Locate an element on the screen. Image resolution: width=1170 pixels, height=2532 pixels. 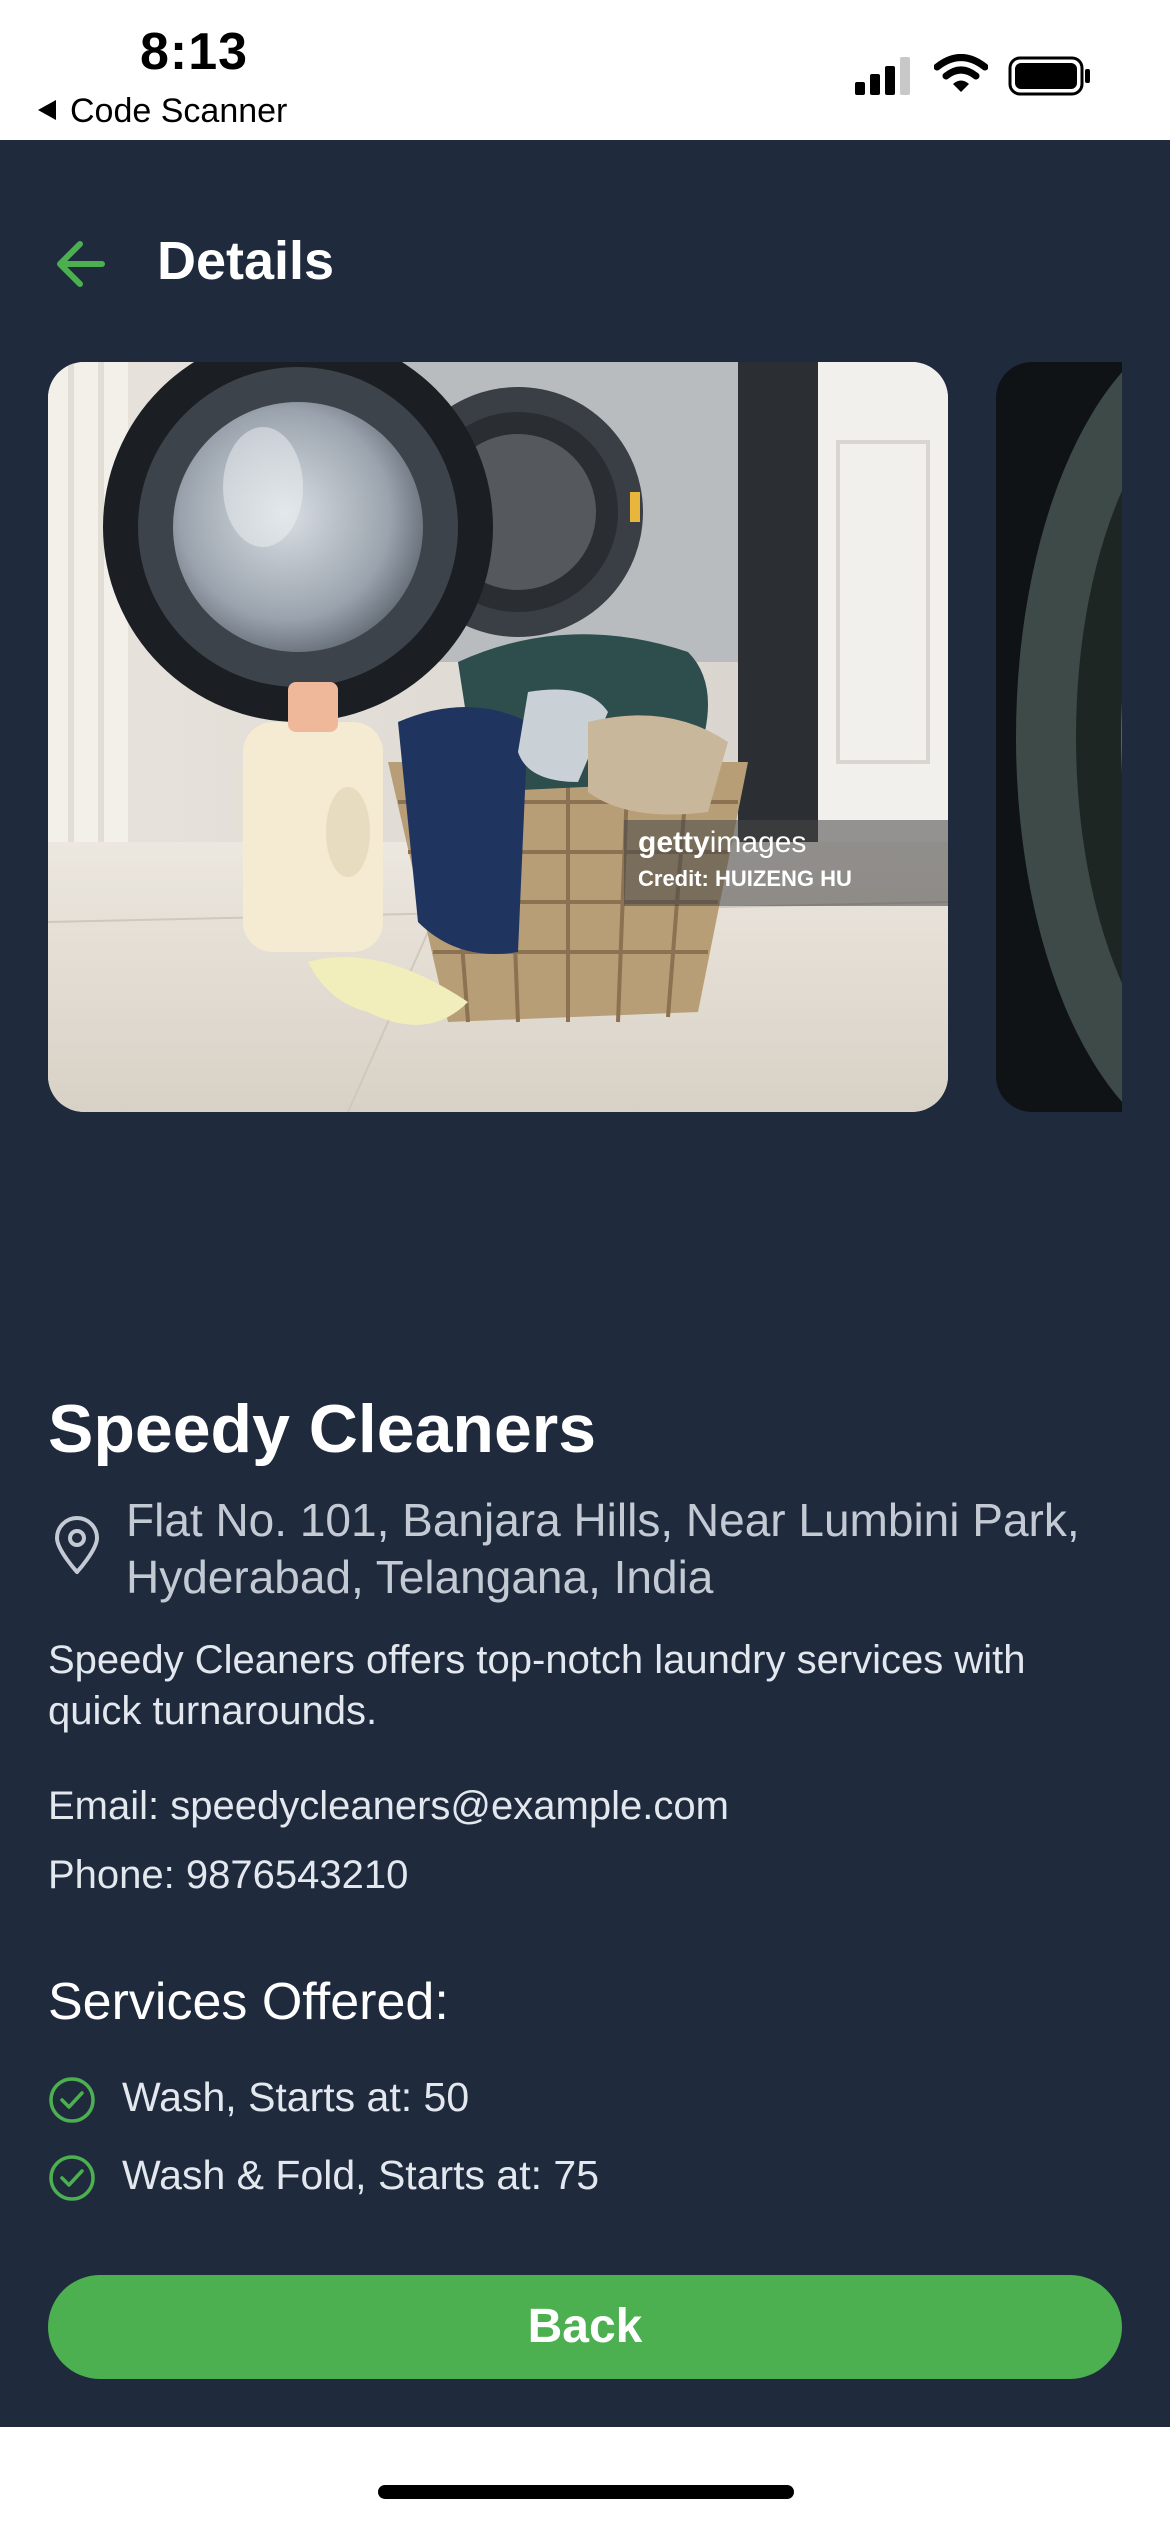
business-phone: Phone: 9876543210 is located at coordinates (228, 1875).